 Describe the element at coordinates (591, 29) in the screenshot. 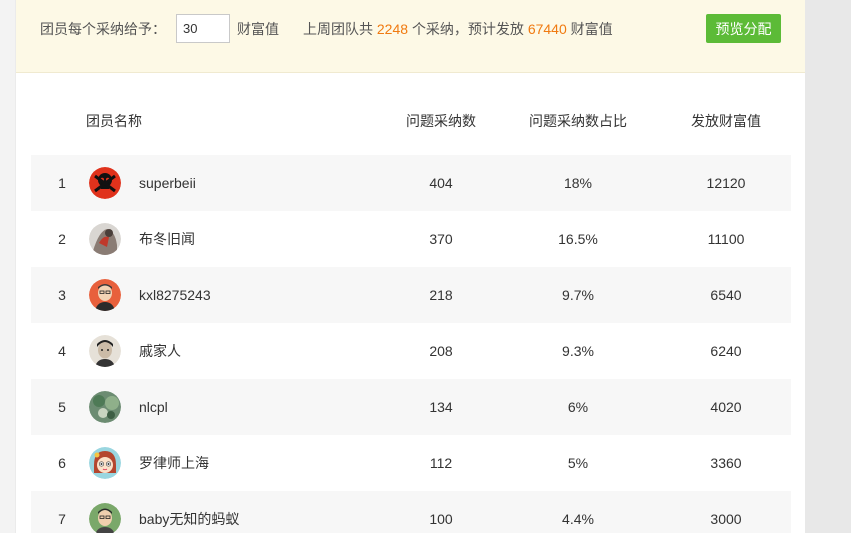

I see `summary-suffix: 财富值` at that location.